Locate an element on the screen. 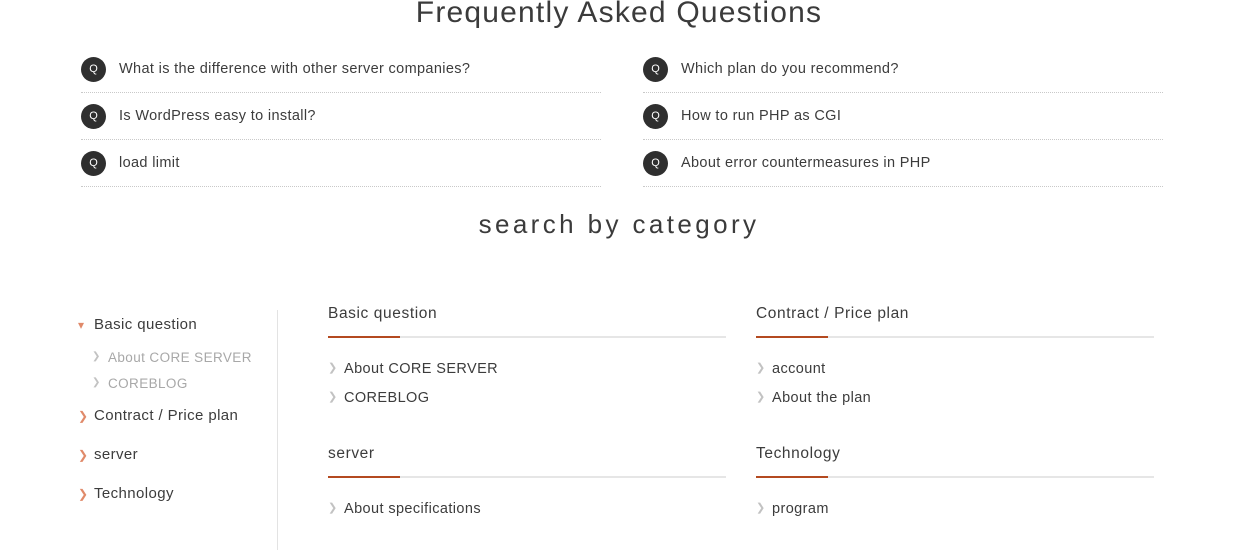 The height and width of the screenshot is (556, 1238). sidebar-item-technology: ❯ Technology is located at coordinates (170, 493).